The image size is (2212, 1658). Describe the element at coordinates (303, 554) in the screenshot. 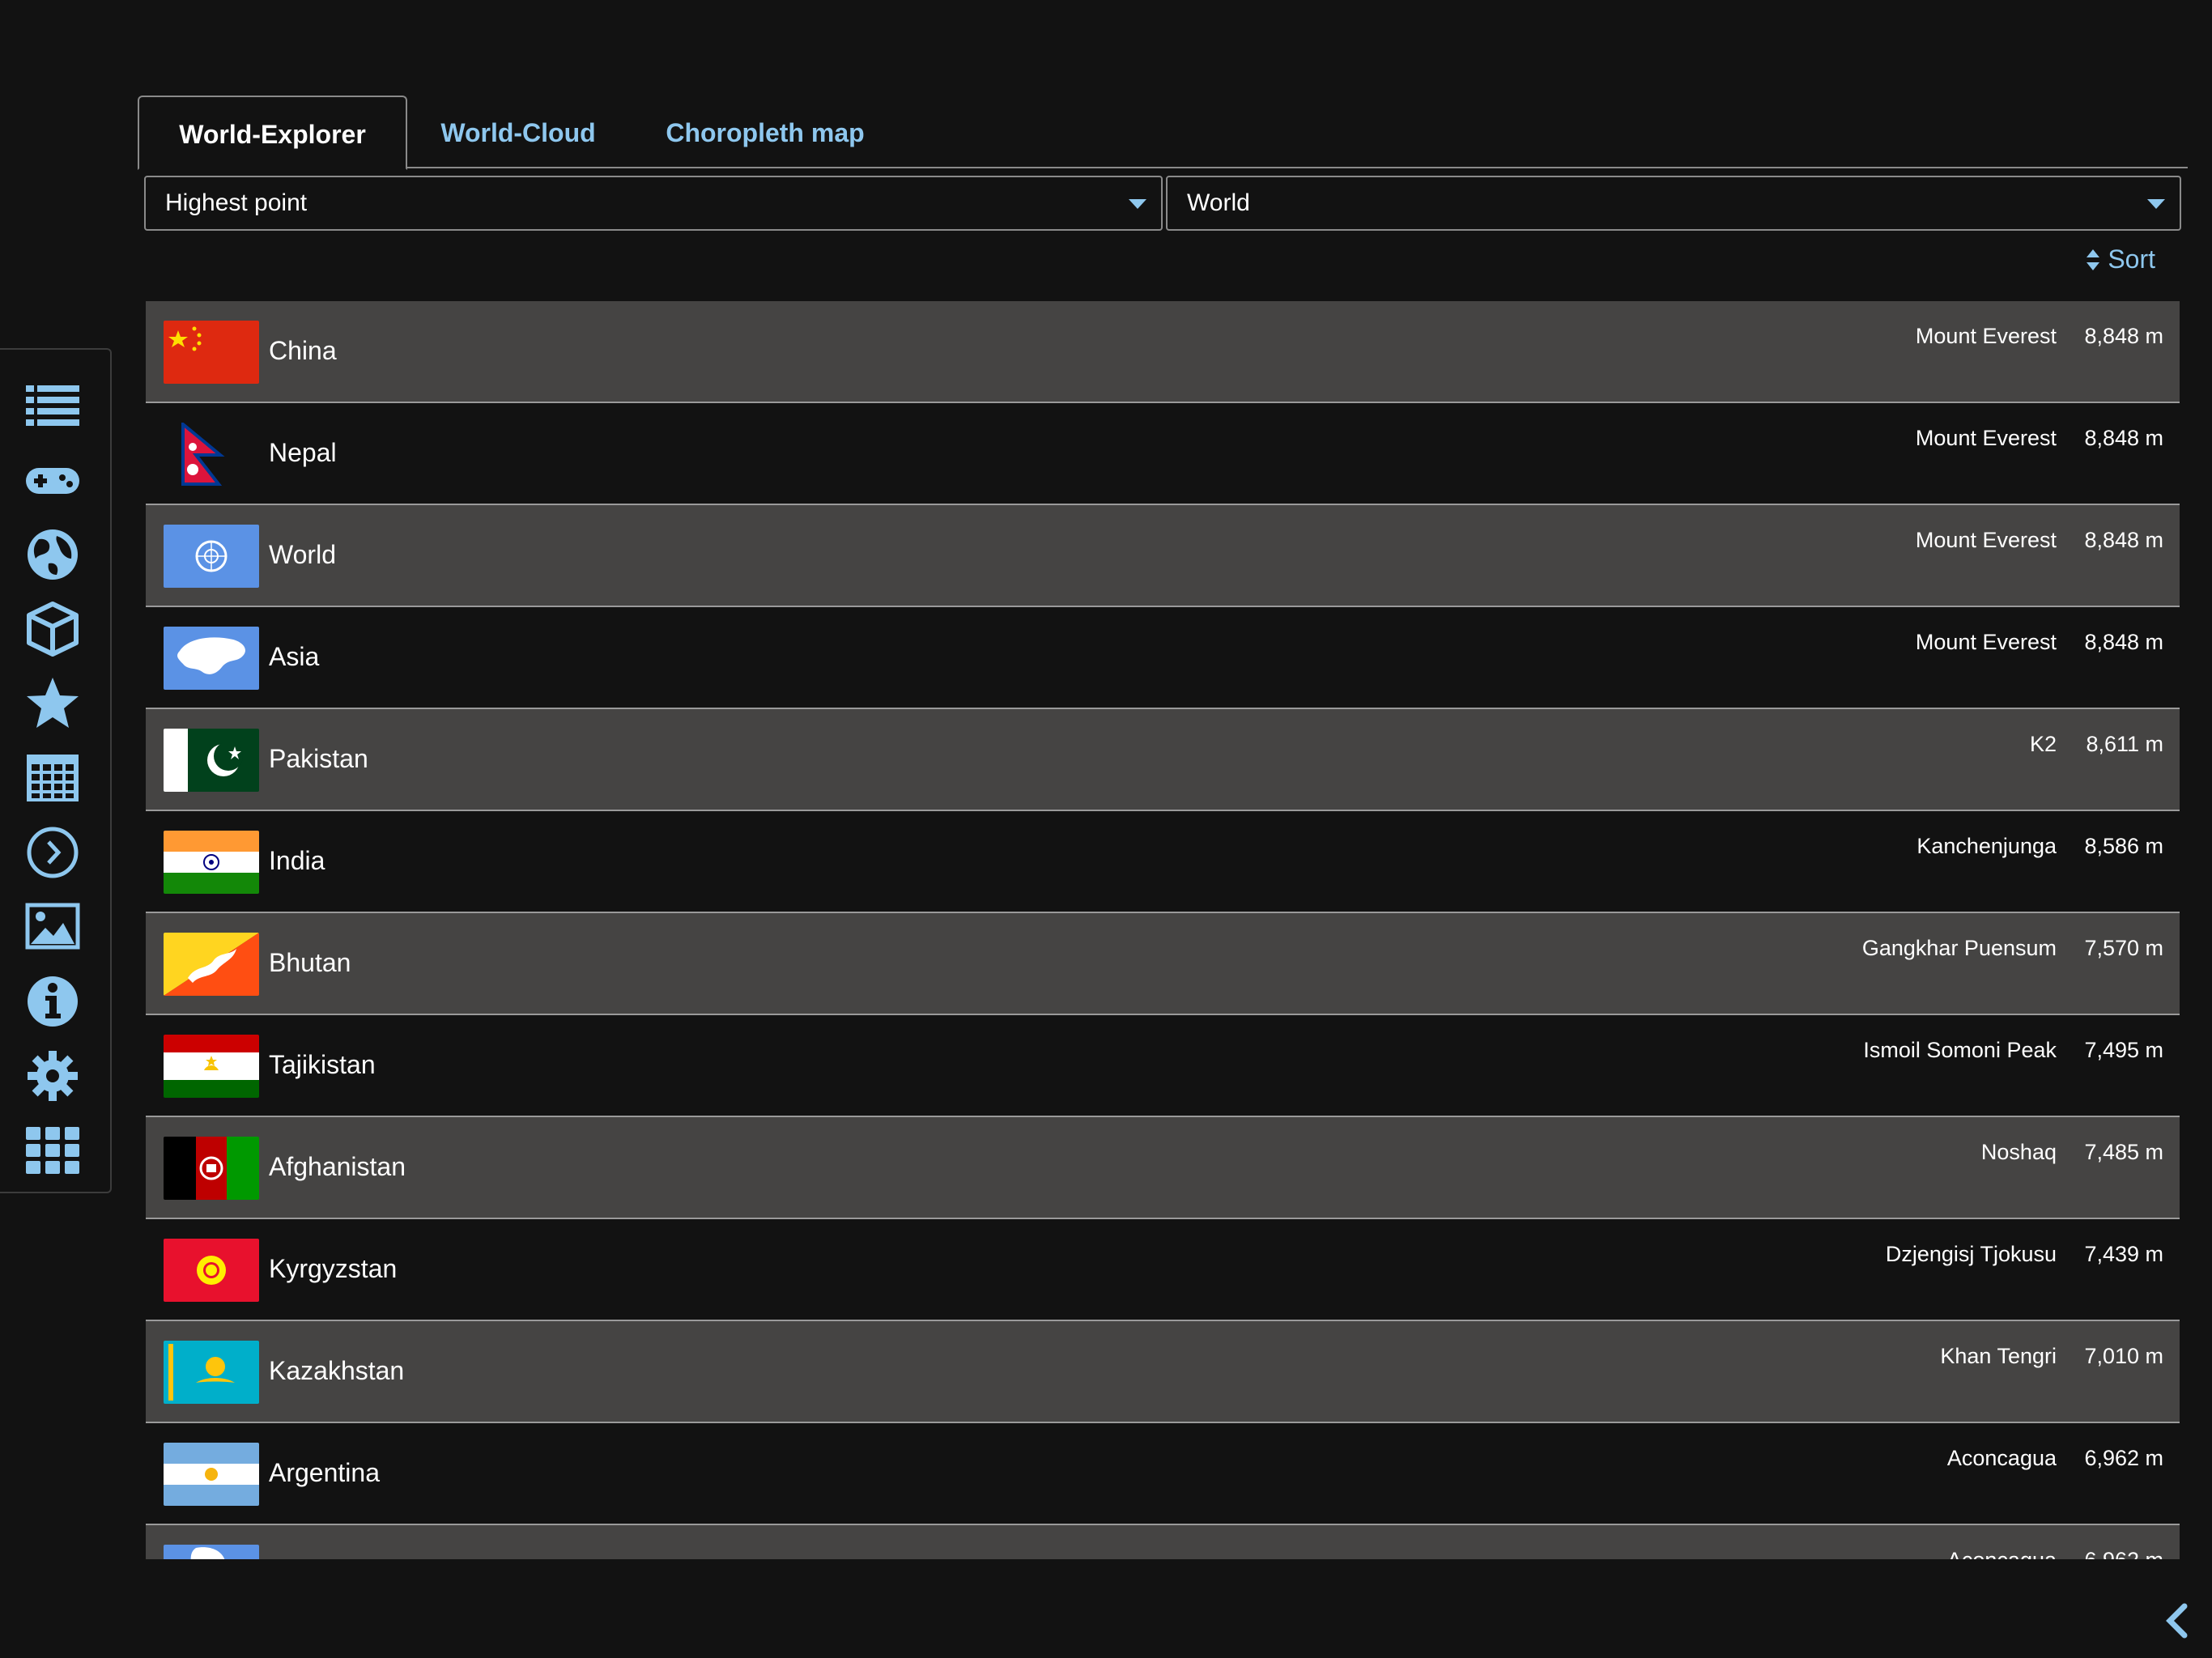

I see `country-name: World` at that location.